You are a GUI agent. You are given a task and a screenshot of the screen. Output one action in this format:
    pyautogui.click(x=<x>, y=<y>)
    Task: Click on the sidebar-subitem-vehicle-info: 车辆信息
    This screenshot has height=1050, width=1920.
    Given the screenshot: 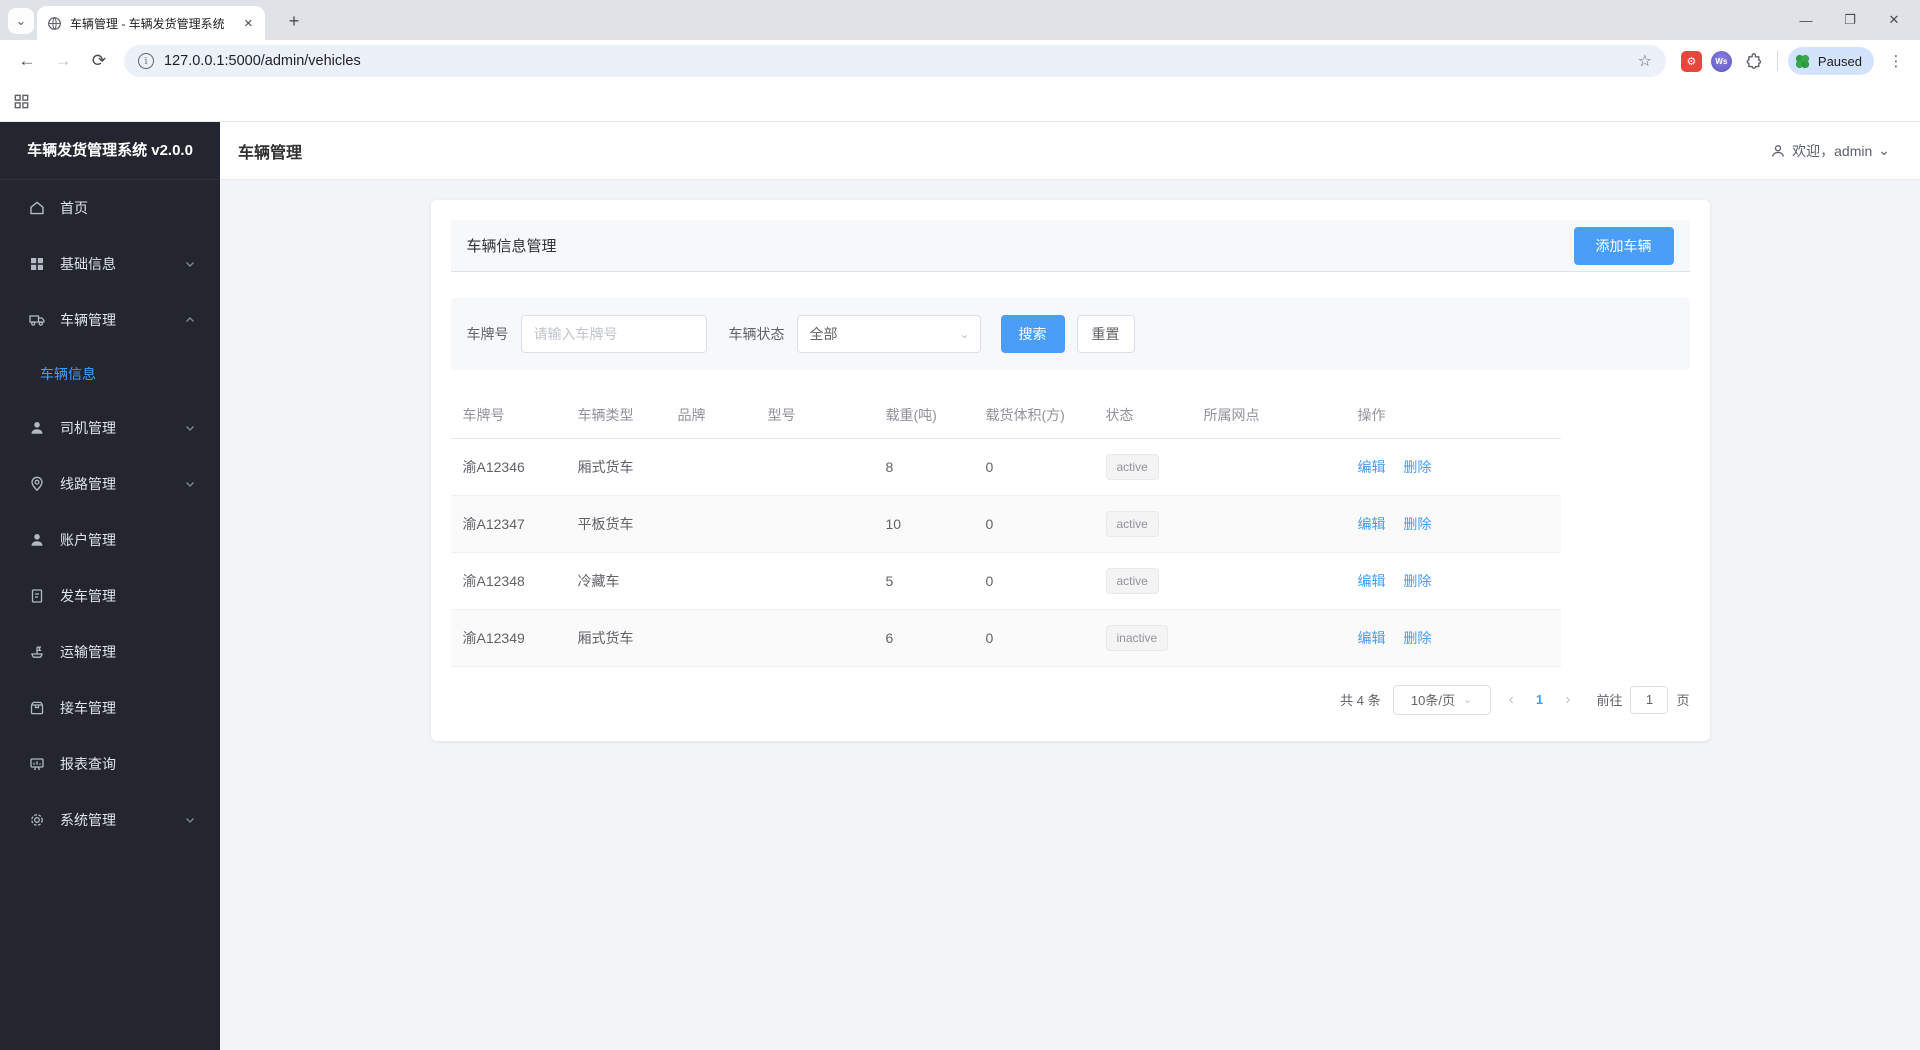 What is the action you would take?
    pyautogui.click(x=110, y=374)
    